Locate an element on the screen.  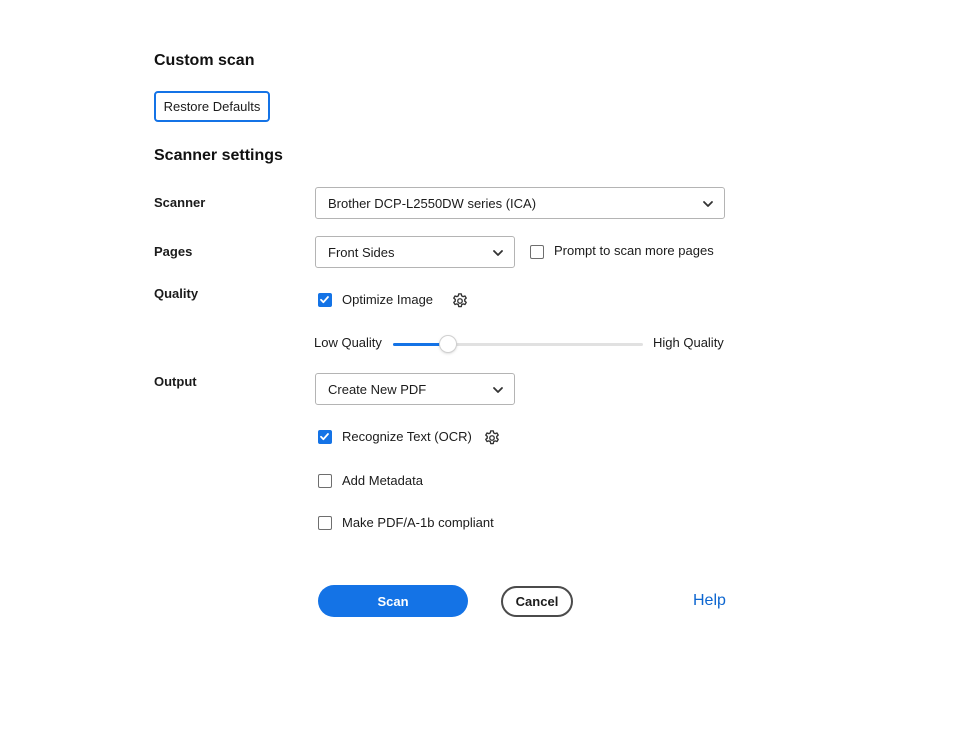
recognize-text-label: Recognize Text (OCR) is located at coordinates (407, 436).